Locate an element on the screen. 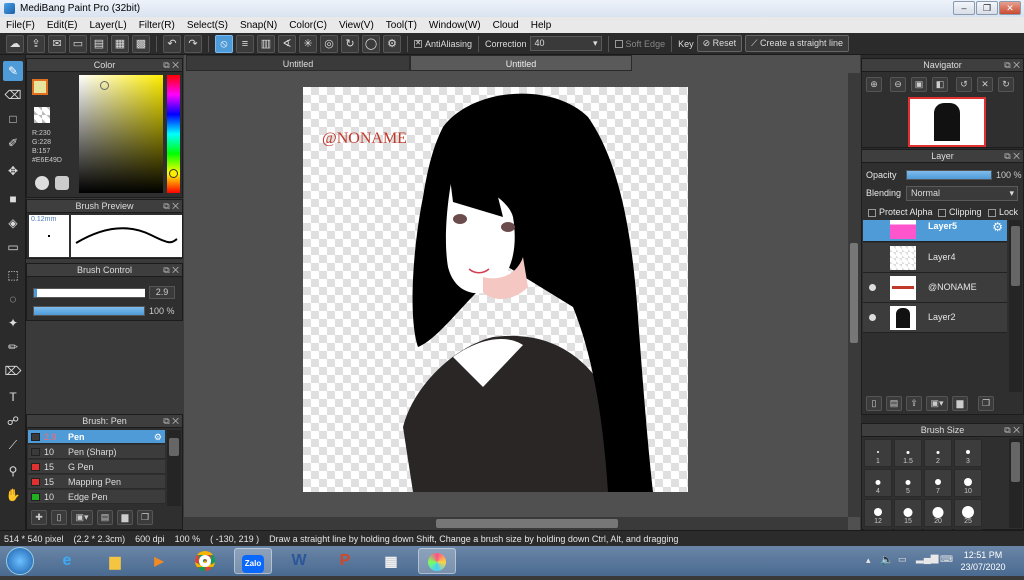  keyboard-icon: ⌨ is located at coordinates (946, 559).